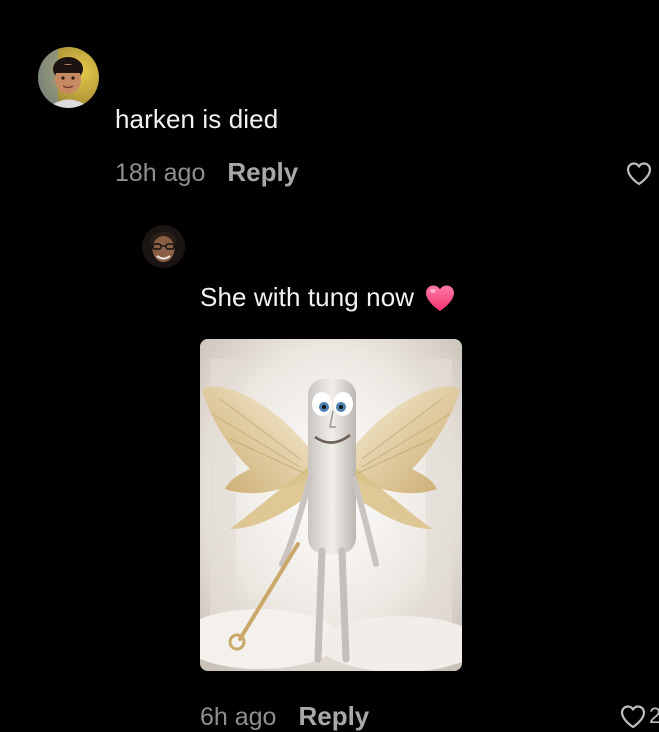 The width and height of the screenshot is (659, 732). I want to click on reply-text: She with tung now, so click(328, 297).